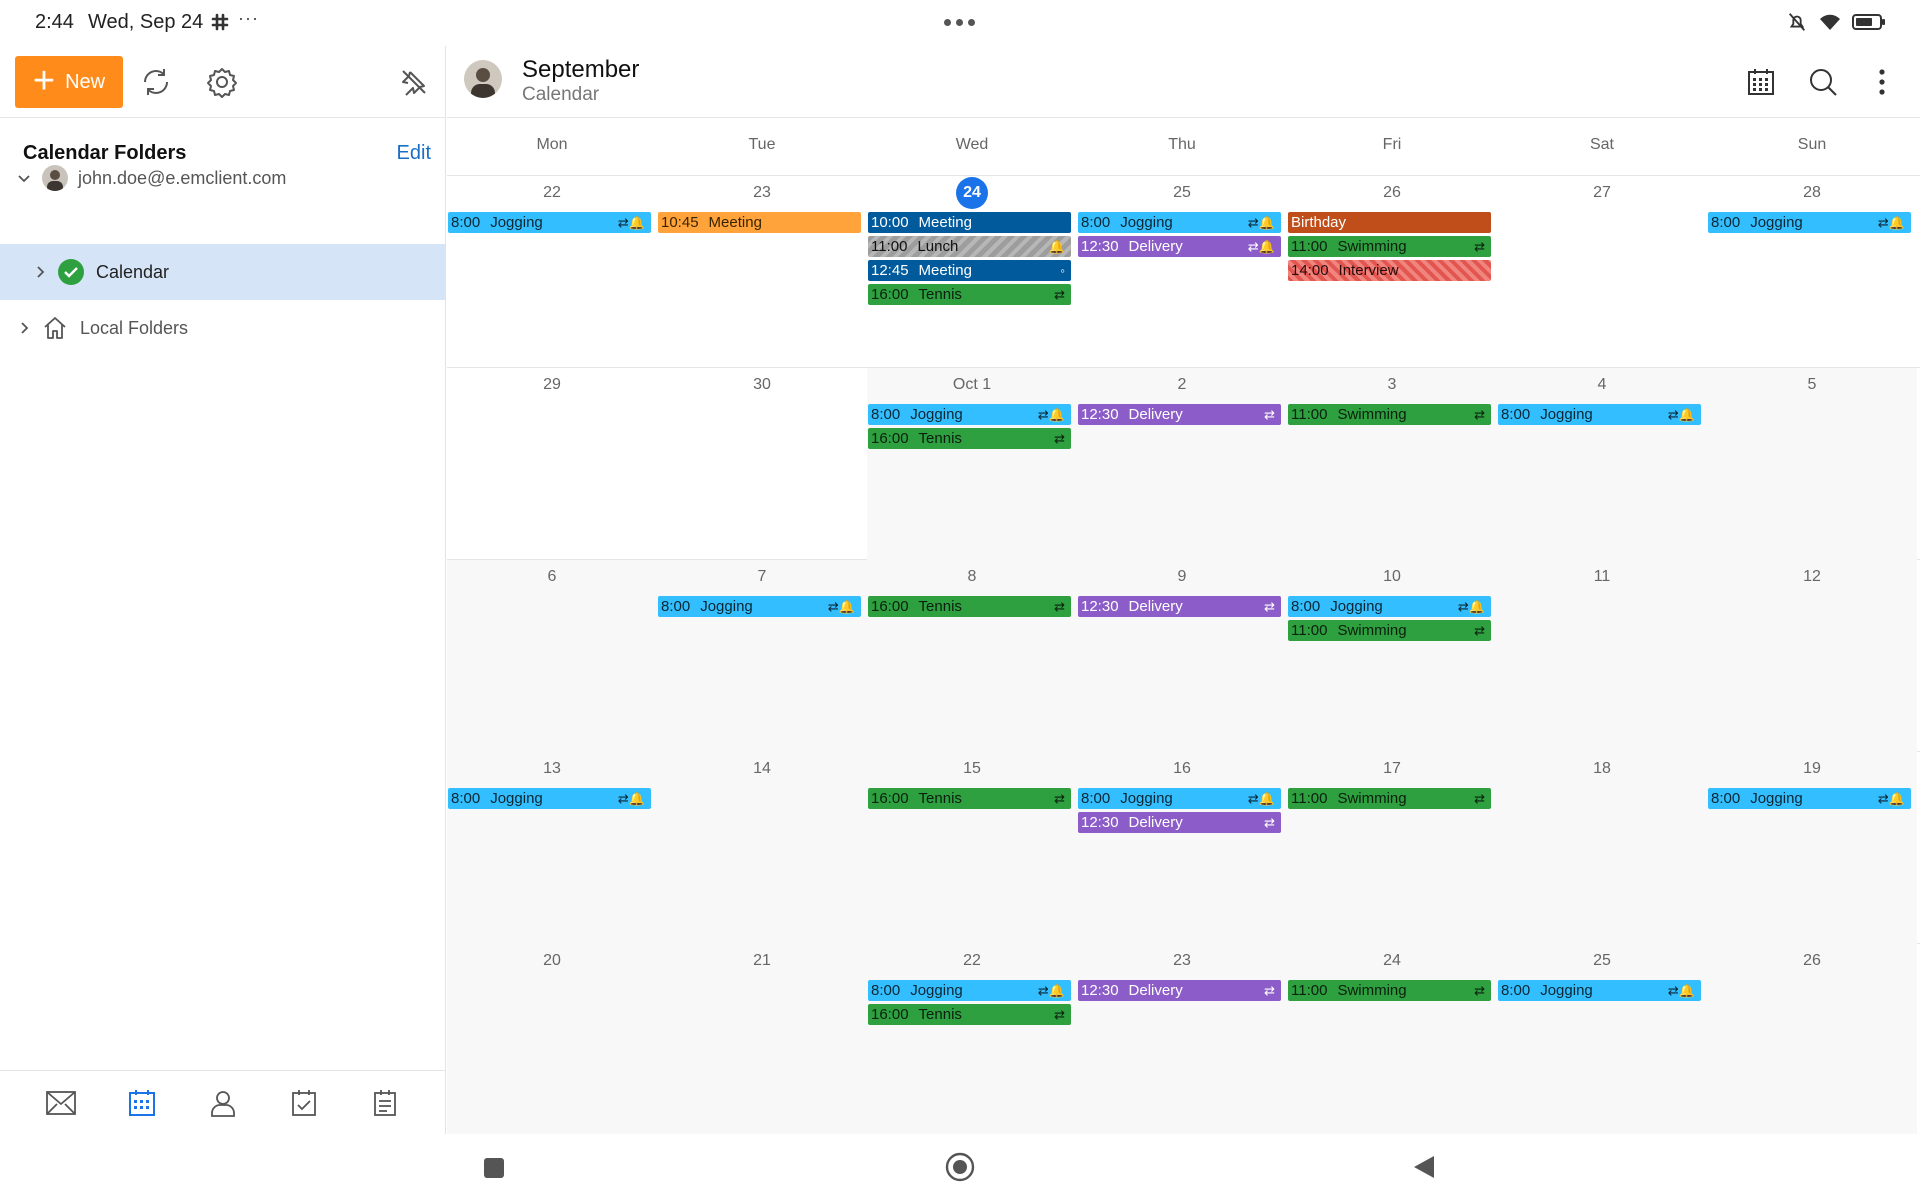 The width and height of the screenshot is (1920, 1200). What do you see at coordinates (223, 1103) in the screenshot?
I see `contacts-icon` at bounding box center [223, 1103].